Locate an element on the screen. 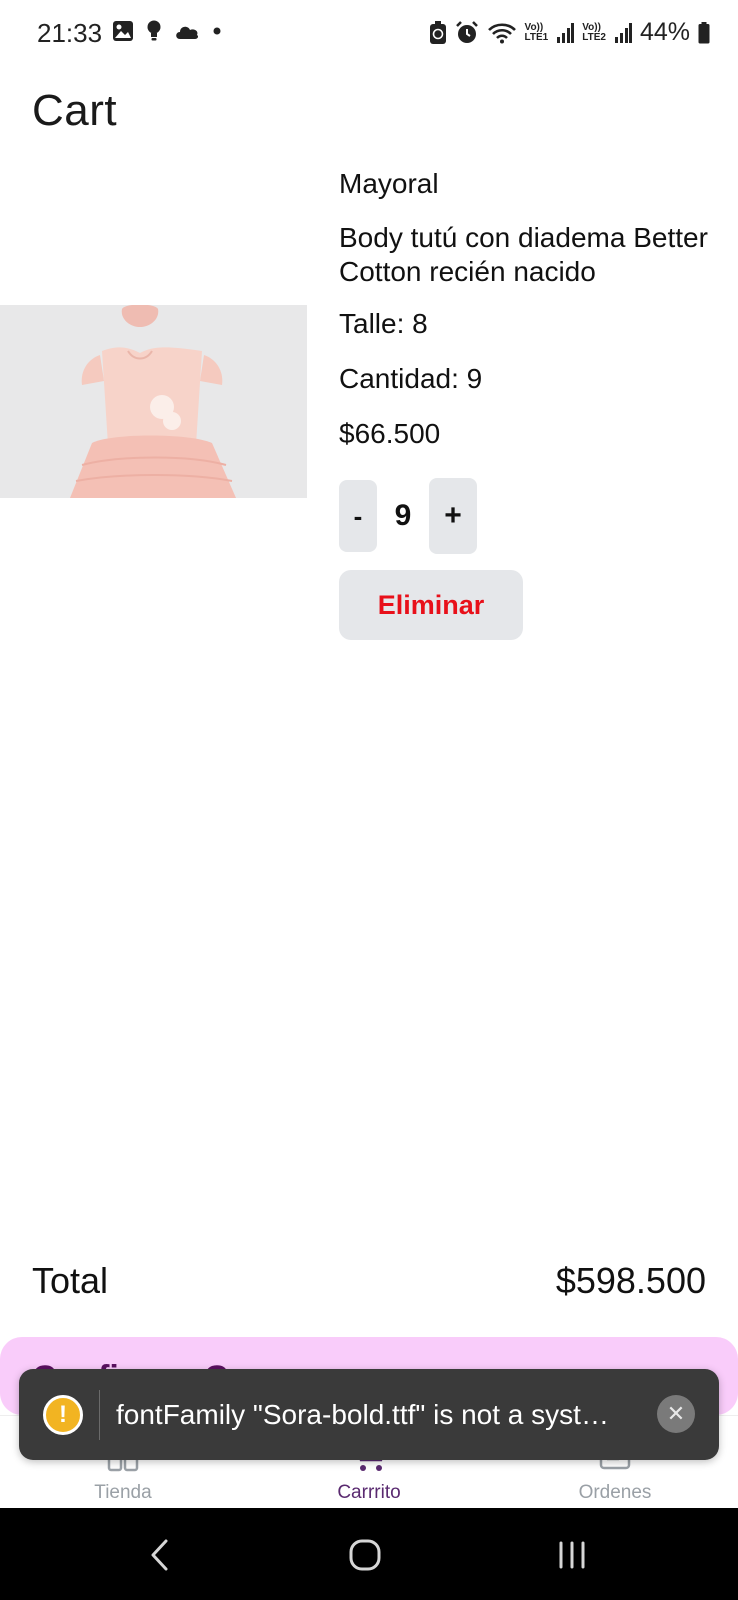 The width and height of the screenshot is (738, 1600). lightbulb-icon is located at coordinates (154, 30).